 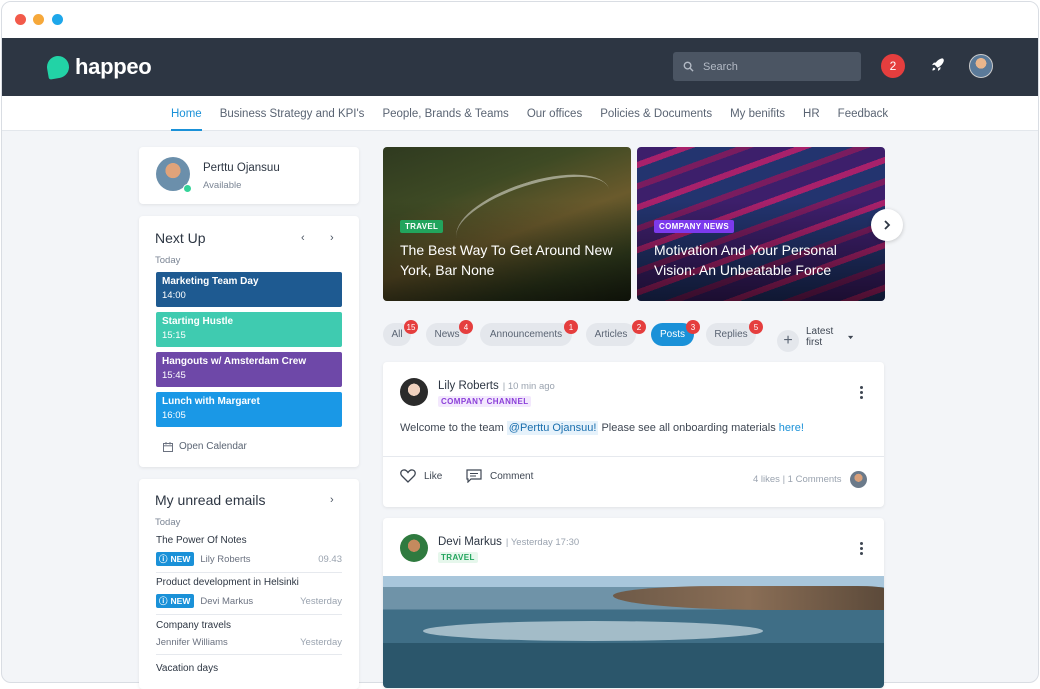 What do you see at coordinates (225, 559) in the screenshot?
I see `email-sender: Lily Roberts` at bounding box center [225, 559].